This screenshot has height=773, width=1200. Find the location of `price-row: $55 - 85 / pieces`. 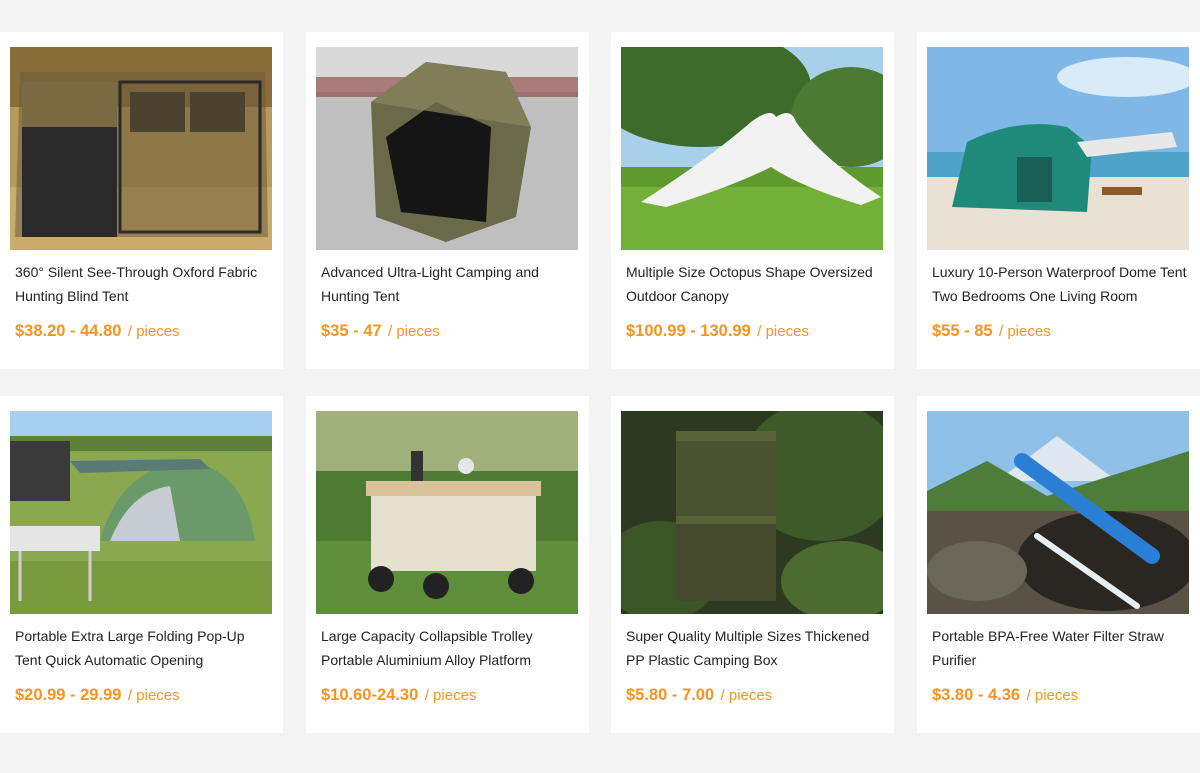

price-row: $55 - 85 / pieces is located at coordinates (991, 331).